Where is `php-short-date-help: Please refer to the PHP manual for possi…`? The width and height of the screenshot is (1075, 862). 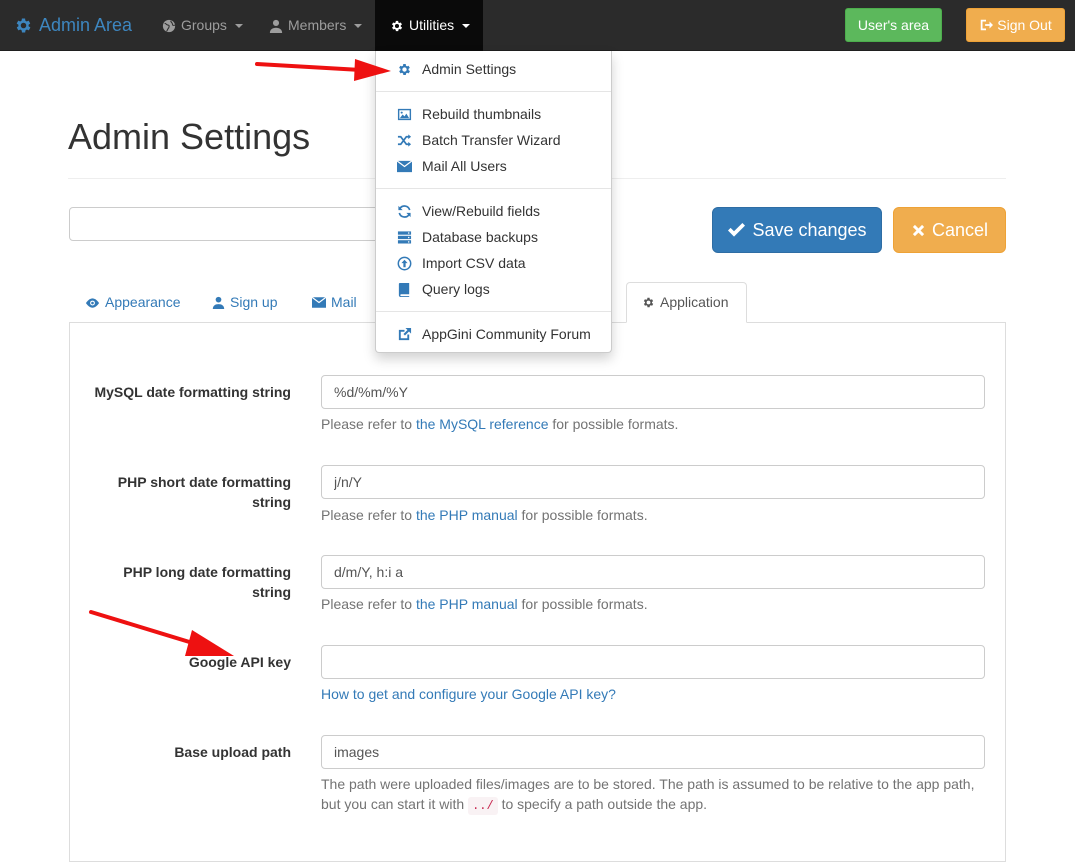
php-short-date-help: Please refer to the PHP manual for possi… is located at coordinates (656, 515).